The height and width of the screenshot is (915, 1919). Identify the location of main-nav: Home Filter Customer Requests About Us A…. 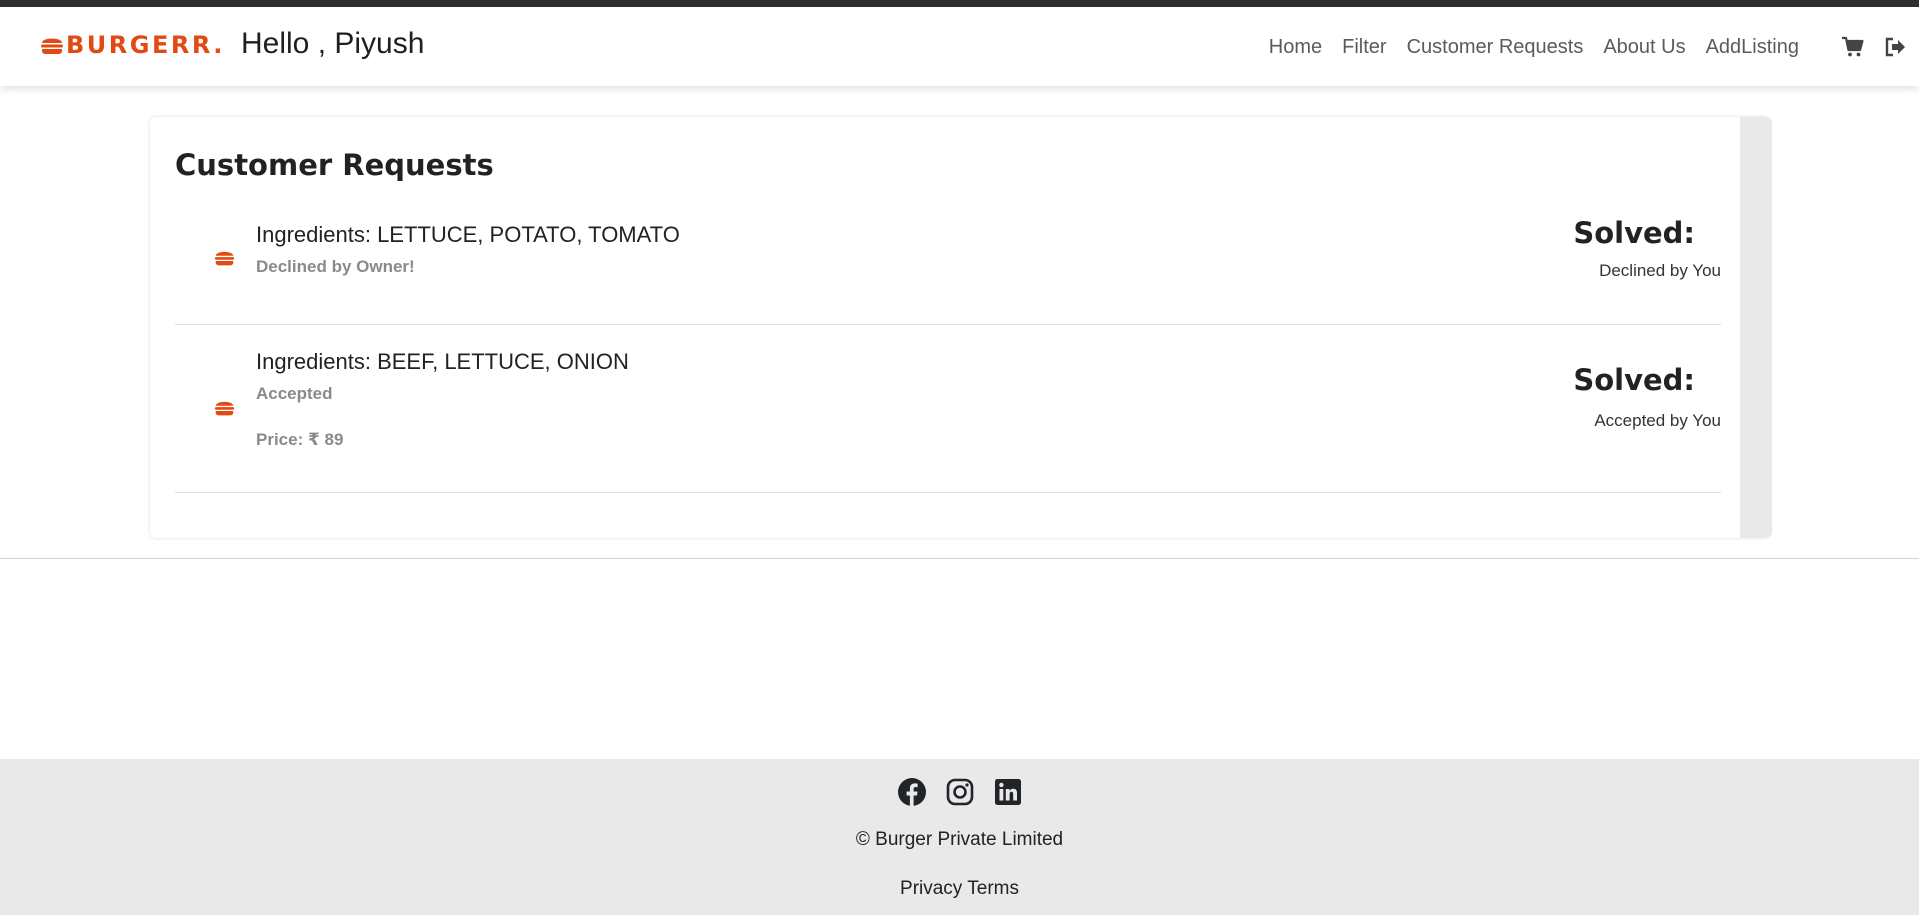
(1534, 47).